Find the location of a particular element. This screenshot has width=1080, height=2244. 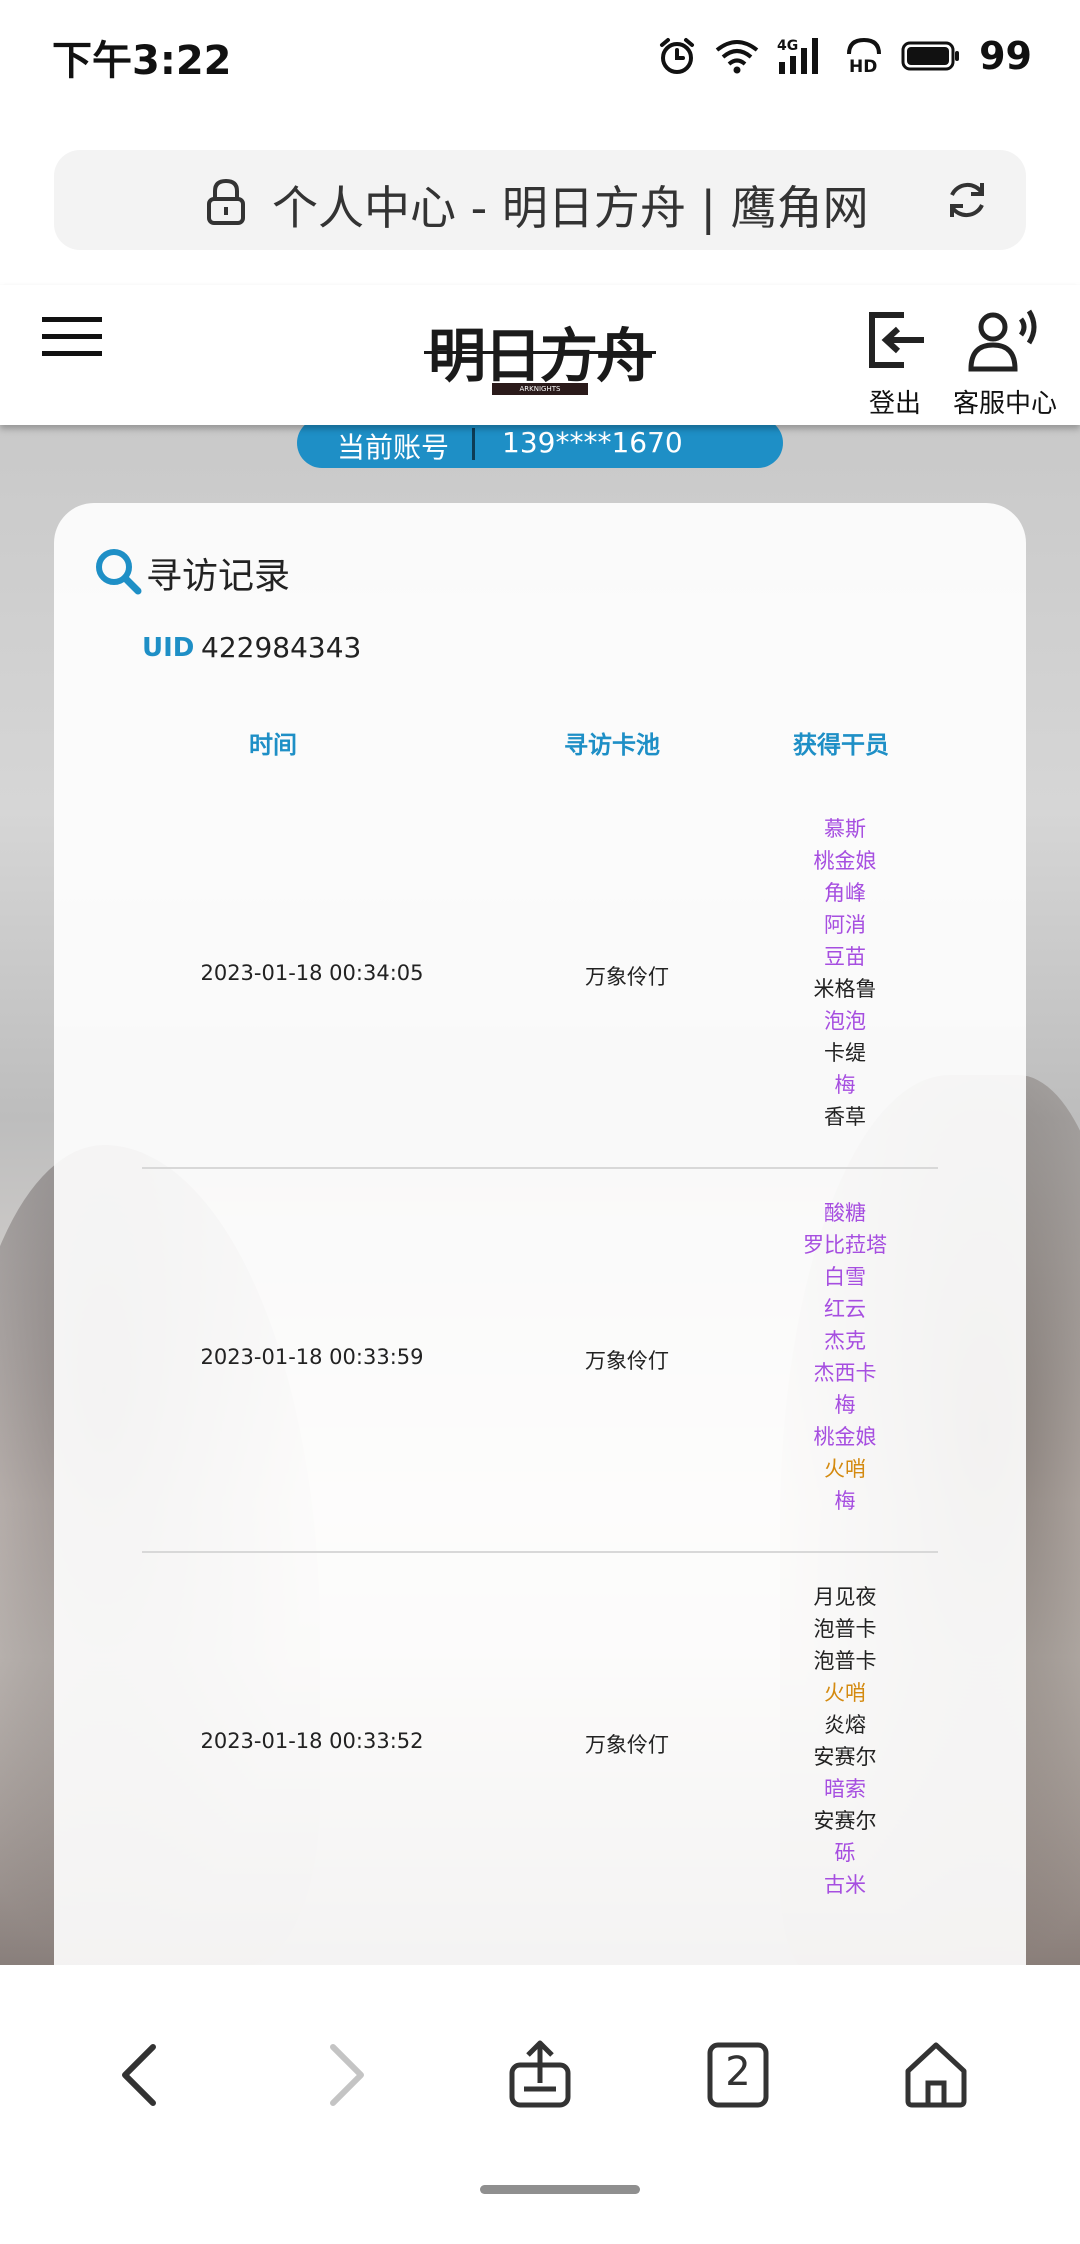

operator-name: 暗索 is located at coordinates (845, 1789).